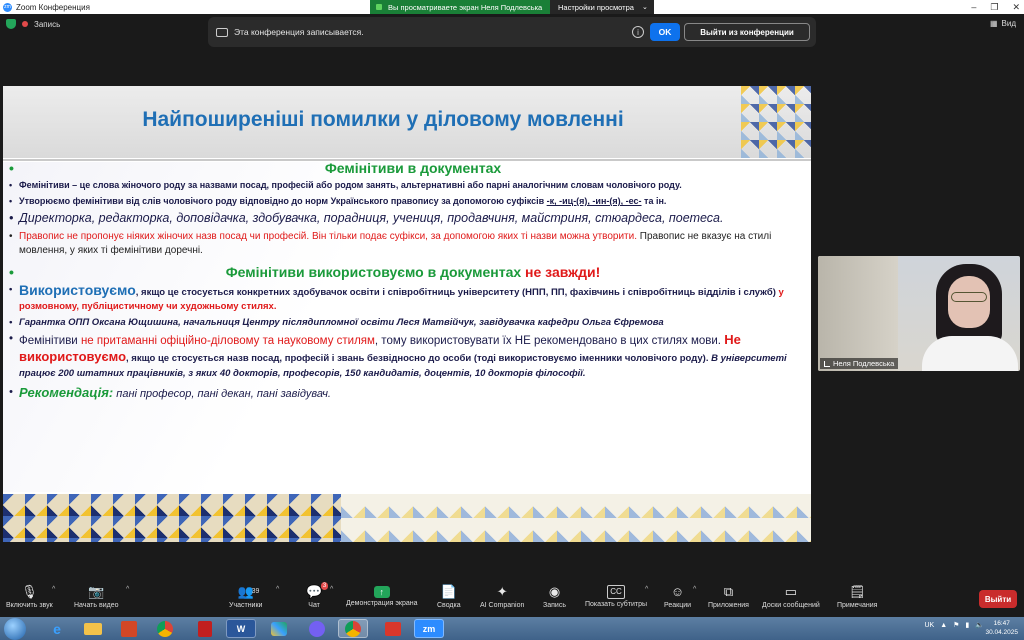 This screenshot has width=1024, height=640. I want to click on chat-options-chevron: ^, so click(331, 589).